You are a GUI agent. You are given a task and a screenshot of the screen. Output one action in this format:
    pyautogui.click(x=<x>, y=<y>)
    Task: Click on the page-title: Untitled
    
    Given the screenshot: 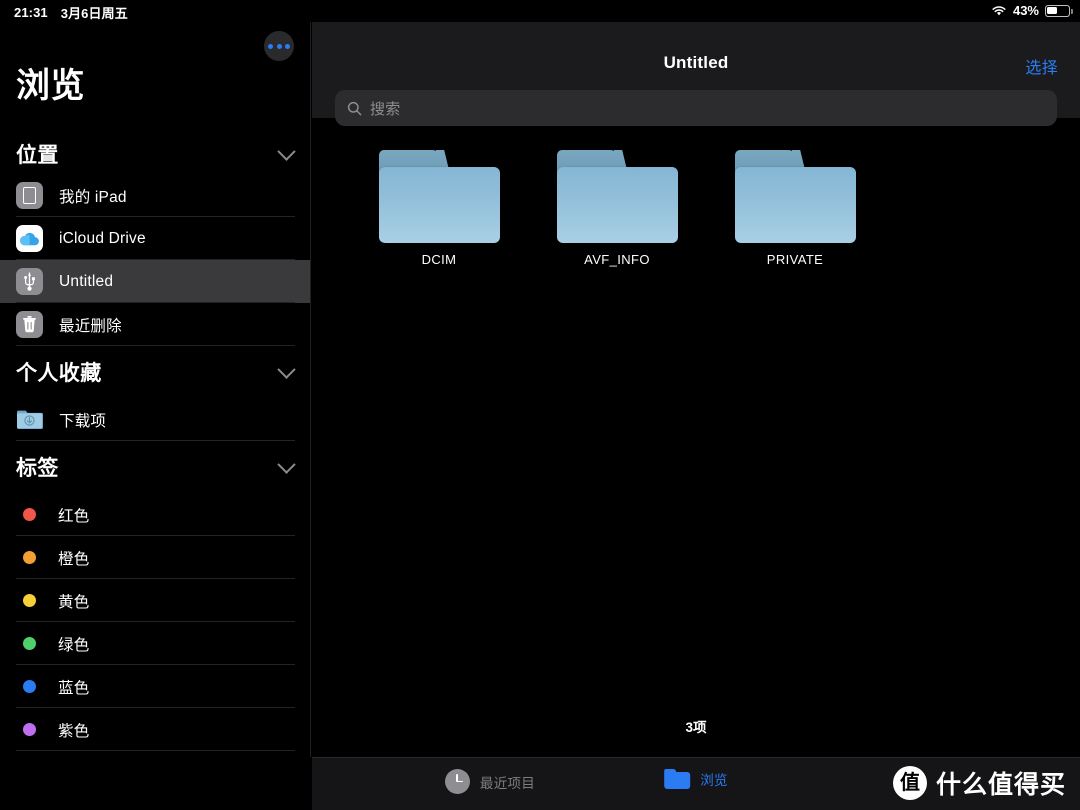 What is the action you would take?
    pyautogui.click(x=696, y=62)
    